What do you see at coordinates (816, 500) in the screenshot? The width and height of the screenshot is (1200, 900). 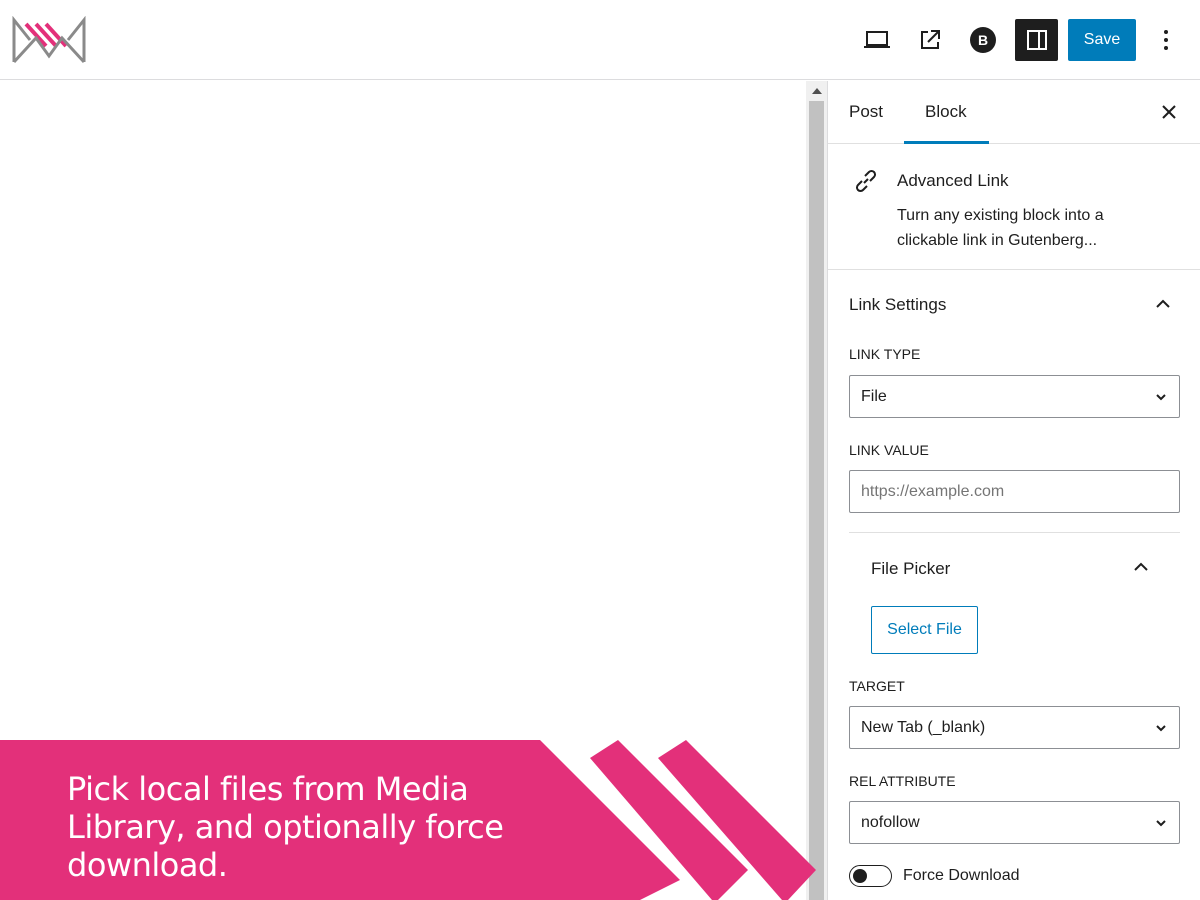 I see `scroll-thumb` at bounding box center [816, 500].